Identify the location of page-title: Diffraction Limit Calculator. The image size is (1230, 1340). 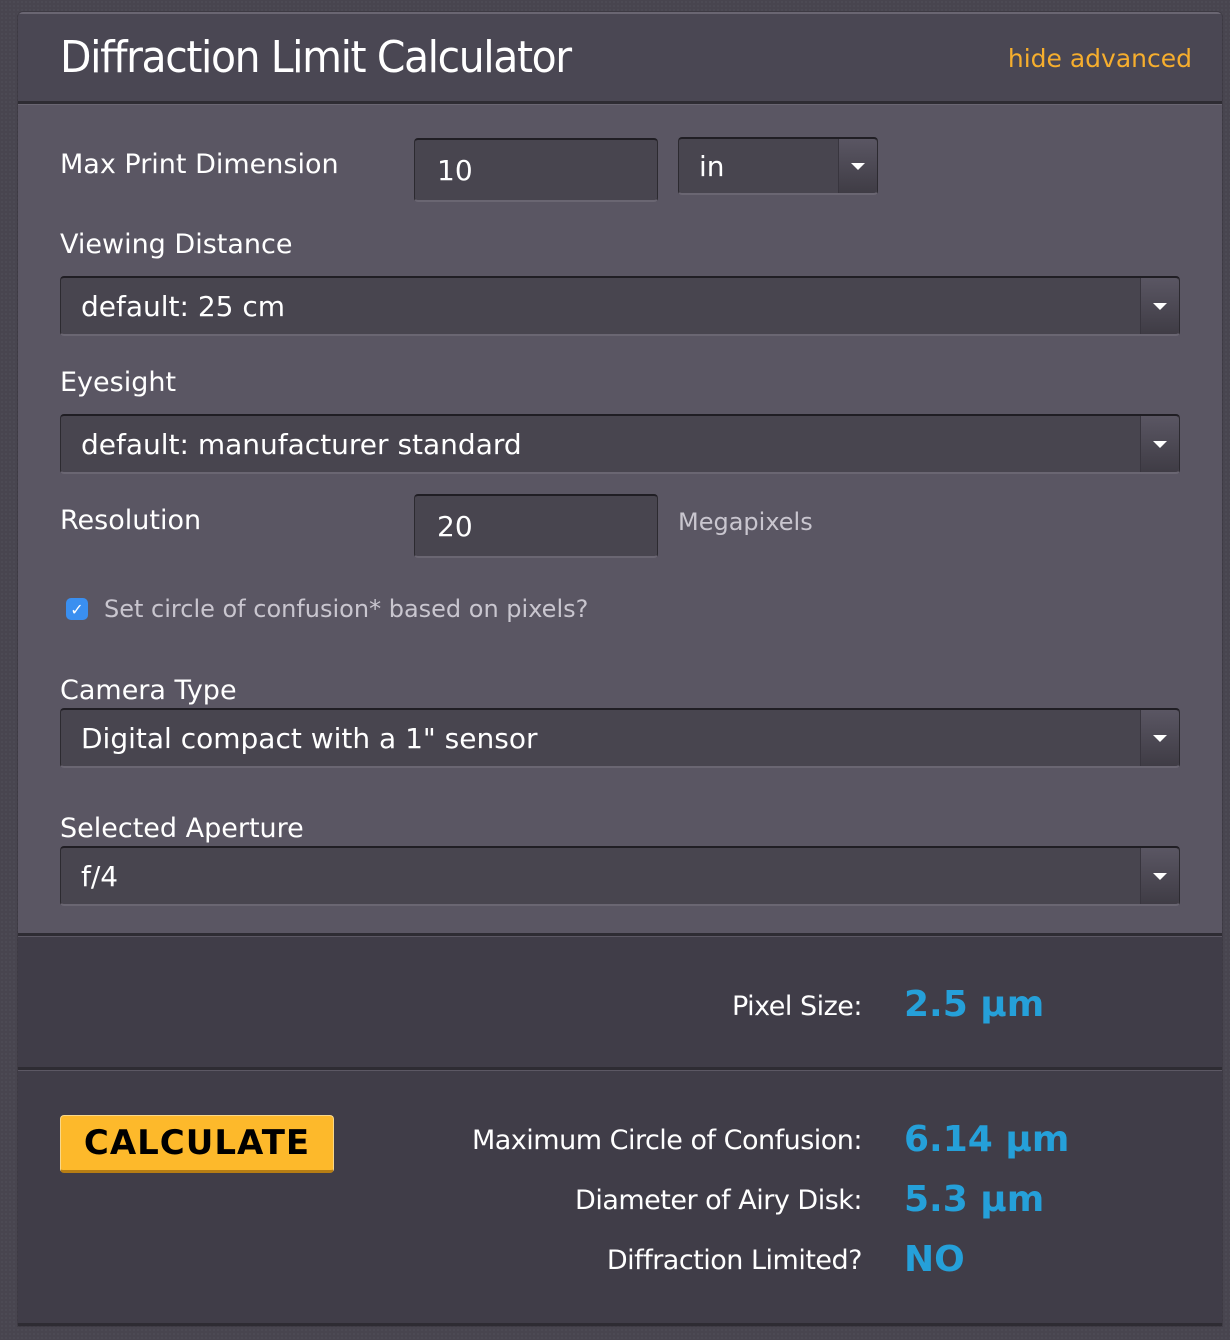
(316, 57).